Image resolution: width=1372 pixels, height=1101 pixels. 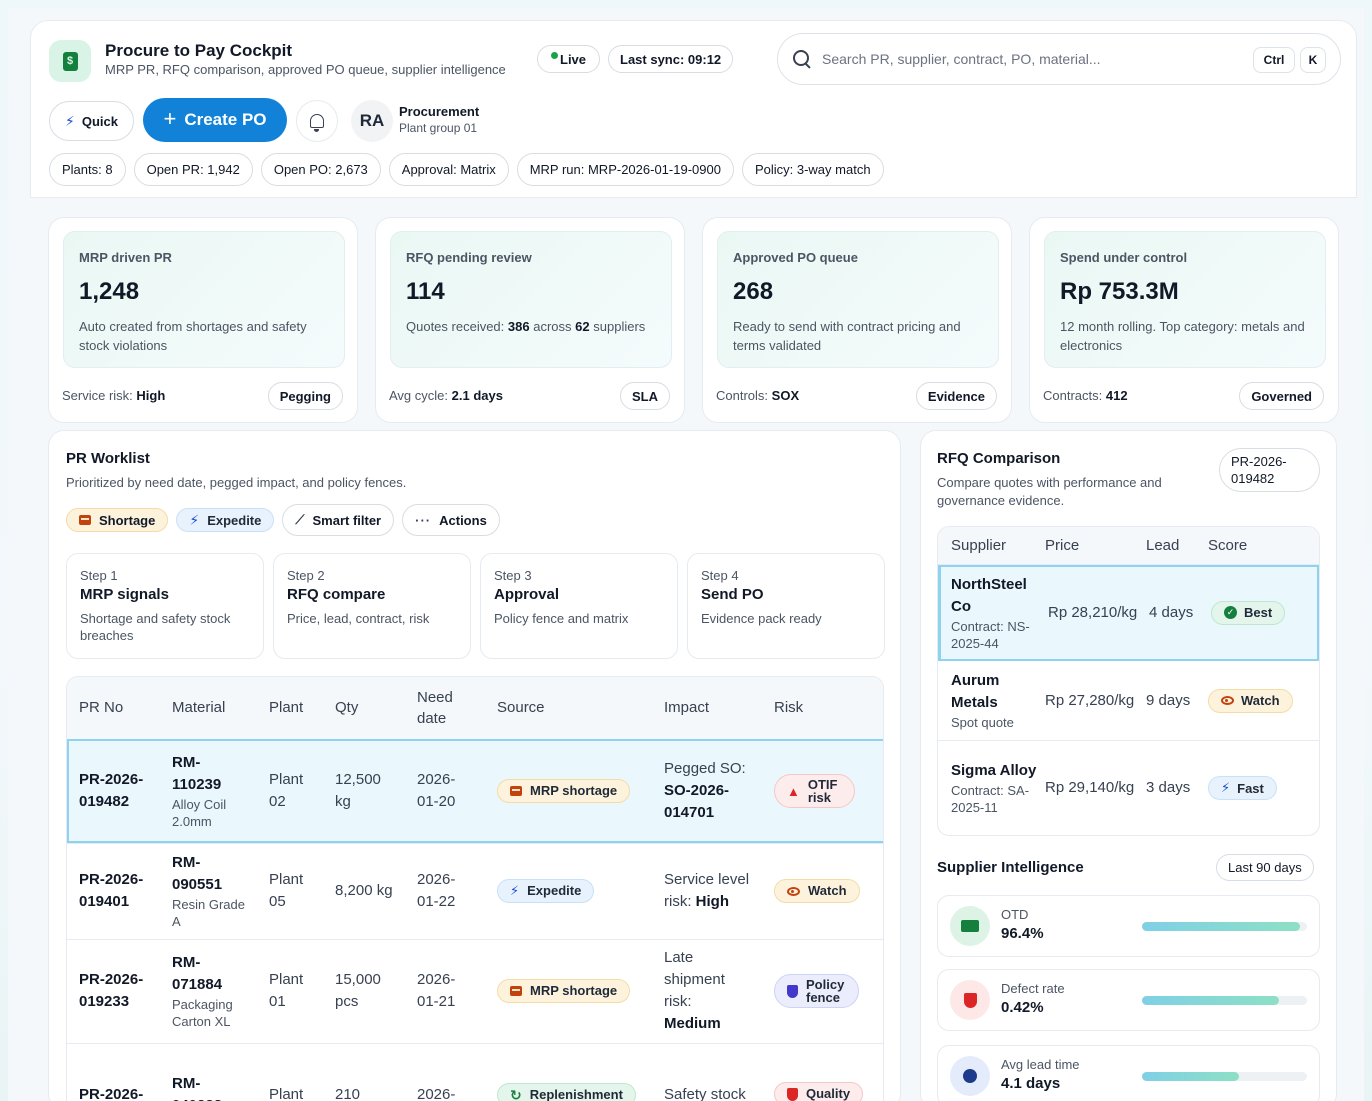 I want to click on live-dot-icon, so click(x=554, y=55).